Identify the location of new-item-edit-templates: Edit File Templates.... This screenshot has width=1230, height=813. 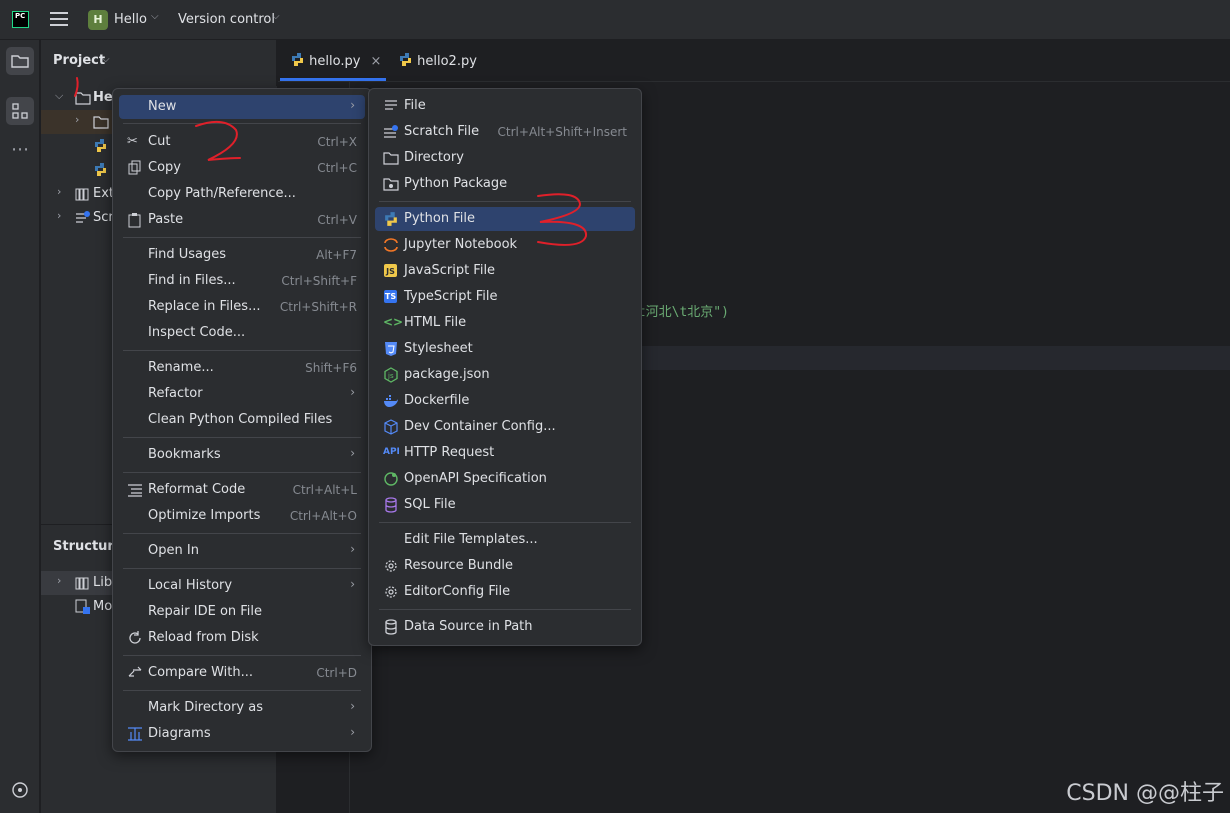
(505, 540).